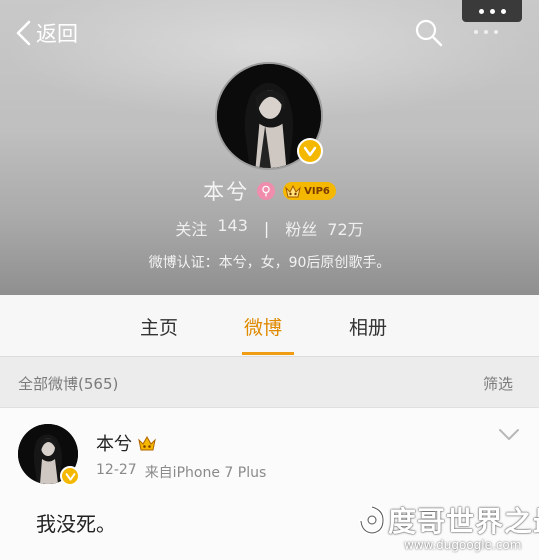 Image resolution: width=539 pixels, height=560 pixels. What do you see at coordinates (232, 225) in the screenshot?
I see `following-count: 143` at bounding box center [232, 225].